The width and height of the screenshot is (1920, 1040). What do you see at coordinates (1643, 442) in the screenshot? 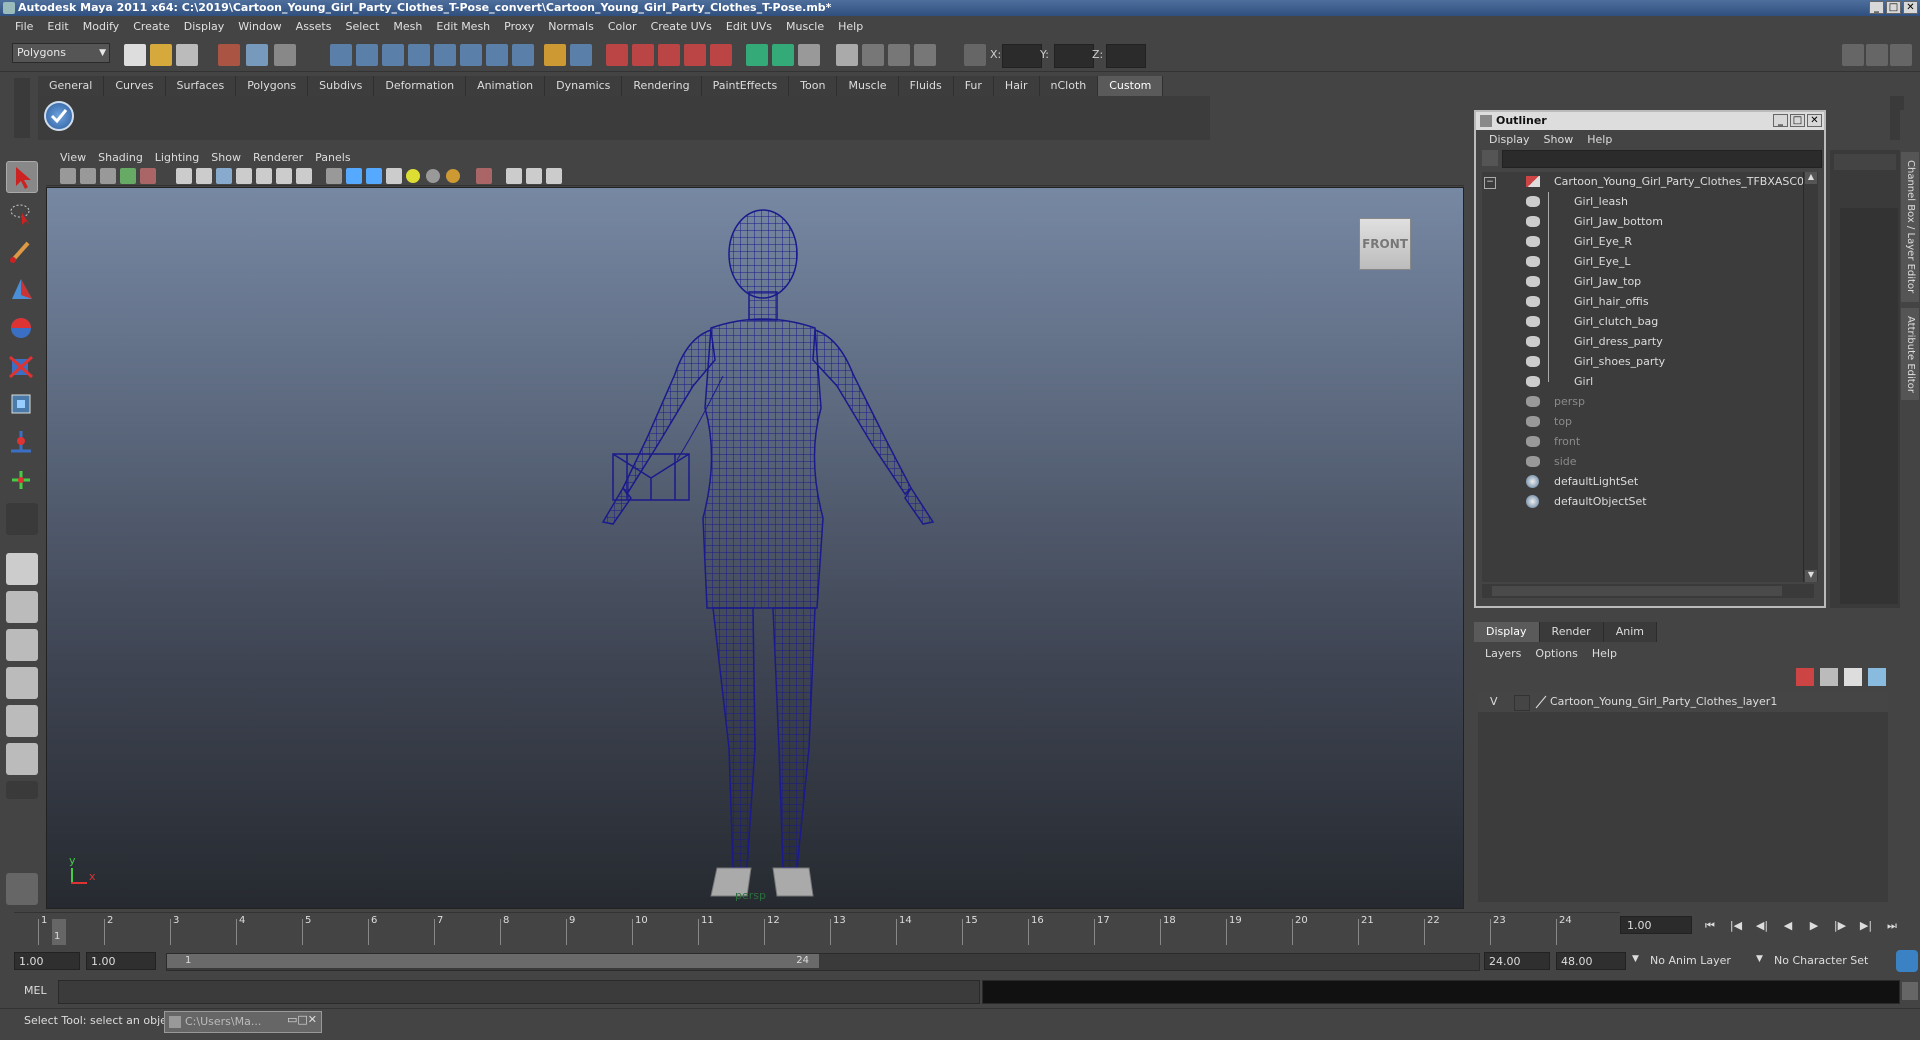
I see `outliner-camera-row: front` at bounding box center [1643, 442].